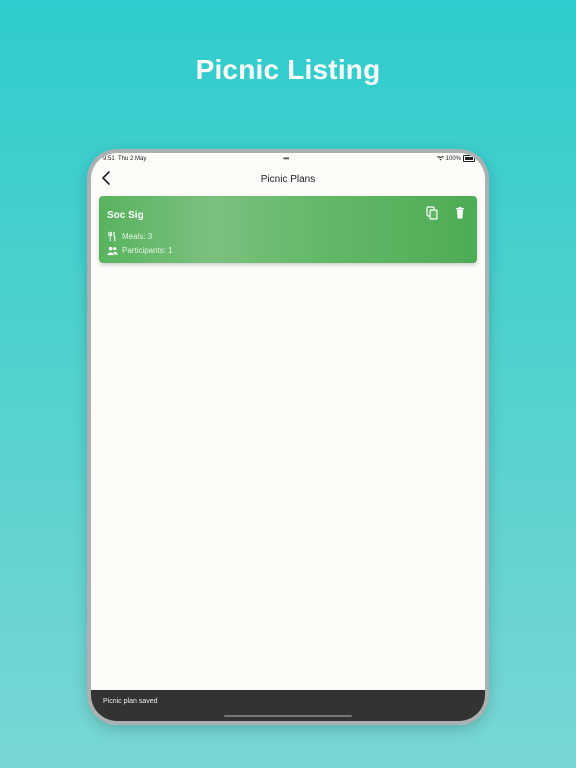  What do you see at coordinates (288, 716) in the screenshot?
I see `home-indicator` at bounding box center [288, 716].